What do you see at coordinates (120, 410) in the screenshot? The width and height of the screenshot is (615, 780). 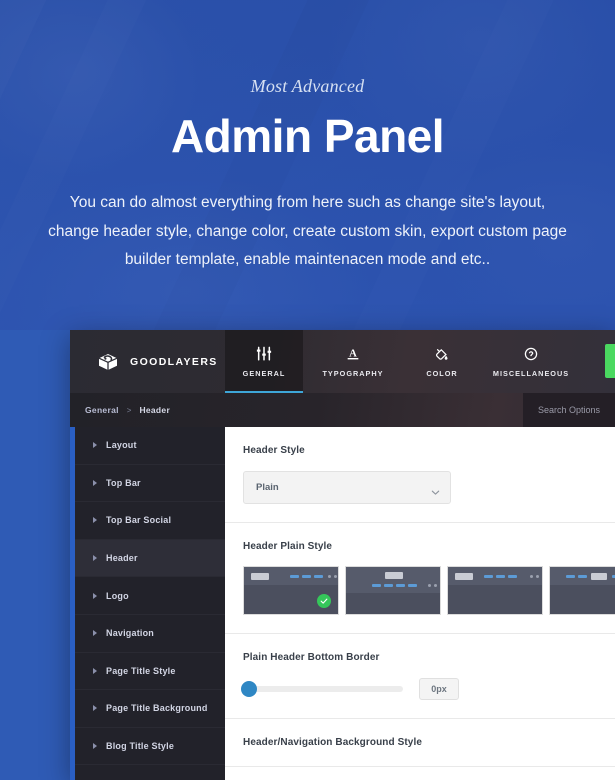 I see `breadcrumb: General > Header` at bounding box center [120, 410].